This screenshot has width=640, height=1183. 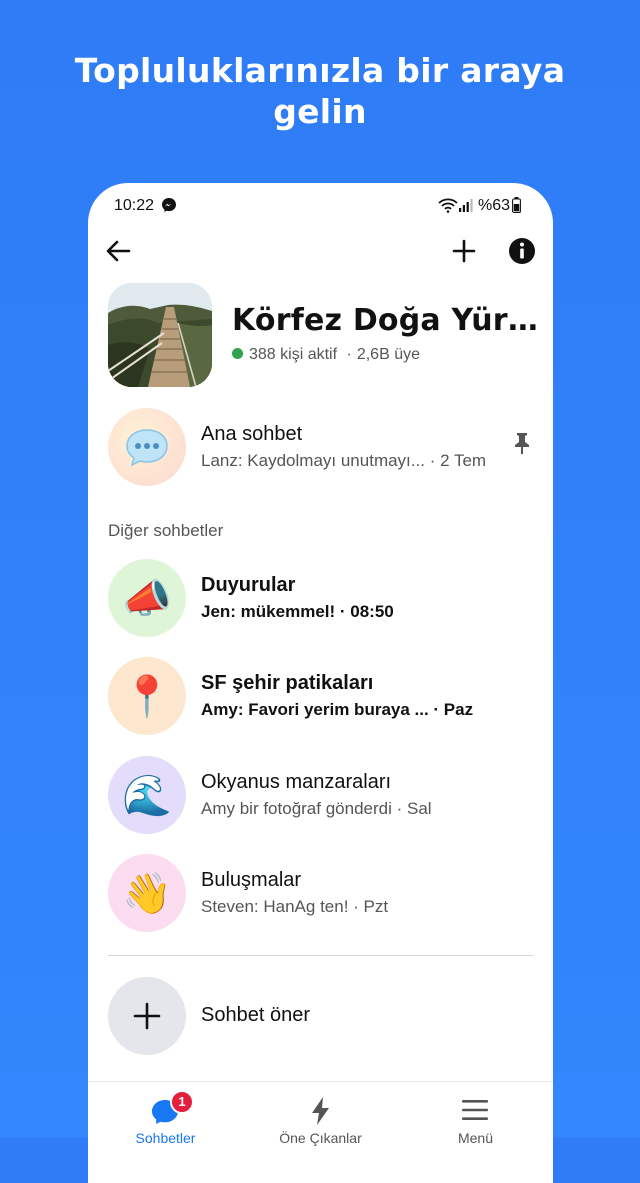 I want to click on nav-menu: Menü, so click(x=475, y=1132).